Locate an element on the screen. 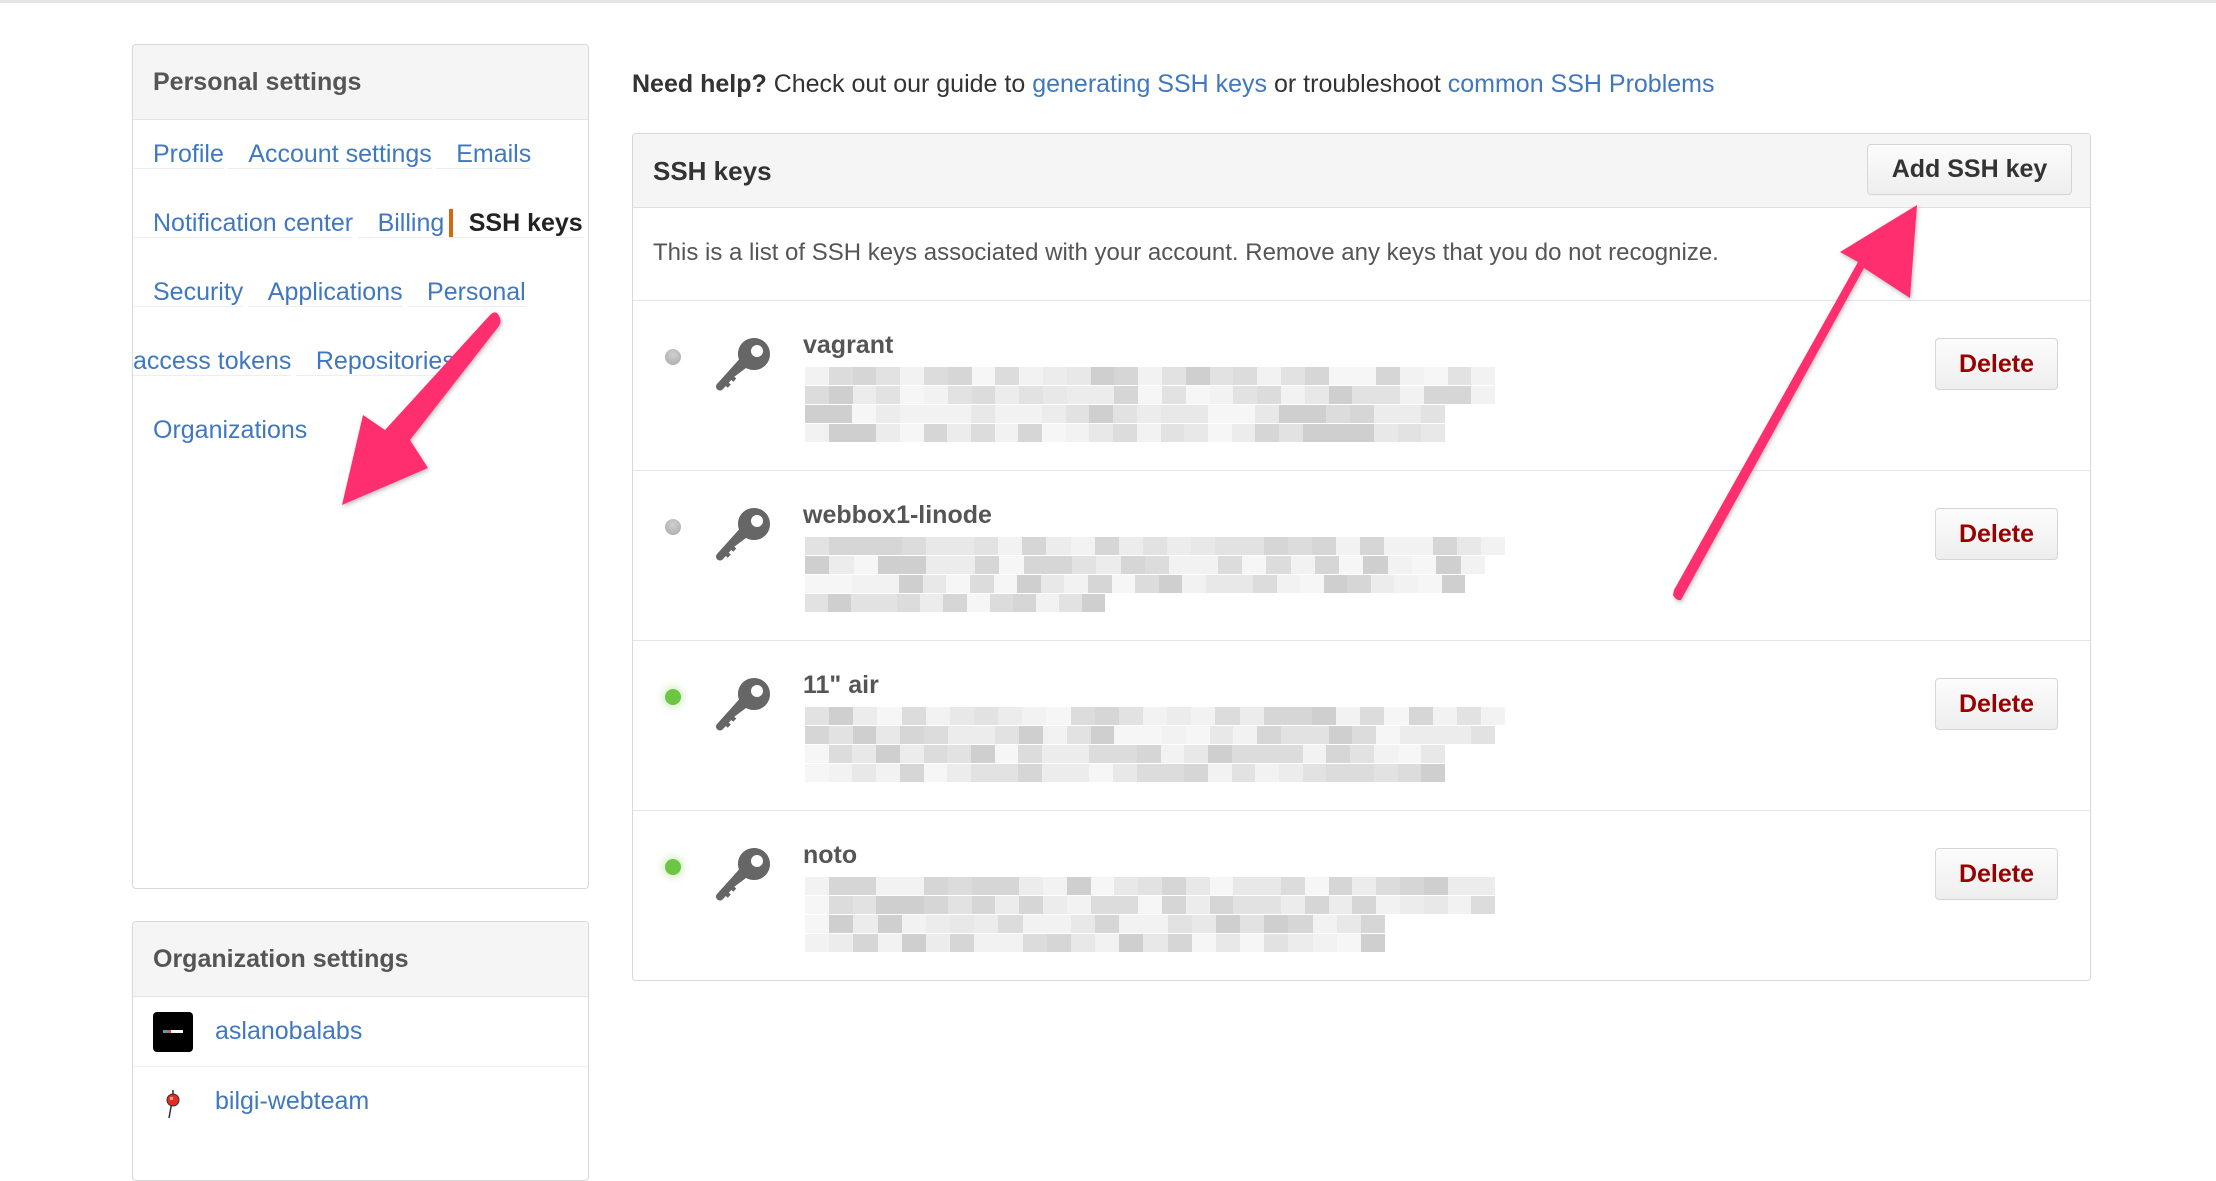 This screenshot has width=2216, height=1181. pin-avatar-icon is located at coordinates (173, 1102).